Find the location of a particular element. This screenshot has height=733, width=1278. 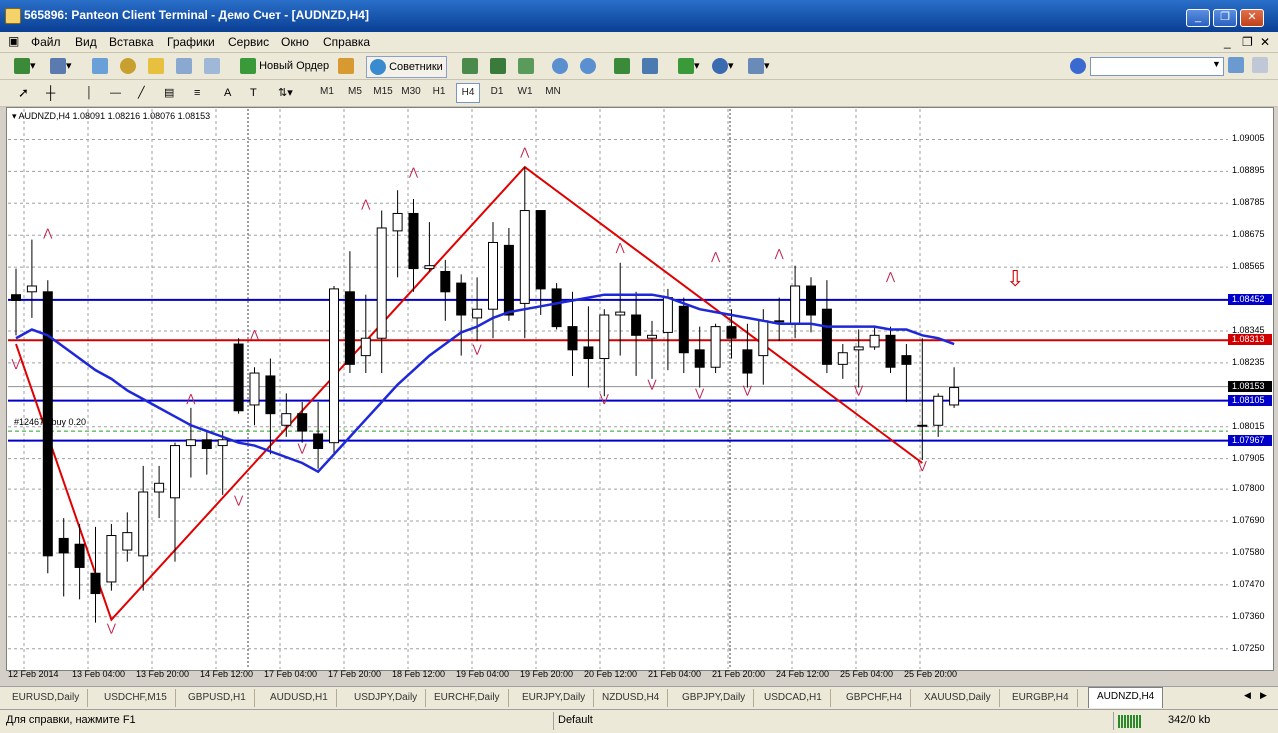

mdi-minimize-button: _ is located at coordinates (1227, 42).